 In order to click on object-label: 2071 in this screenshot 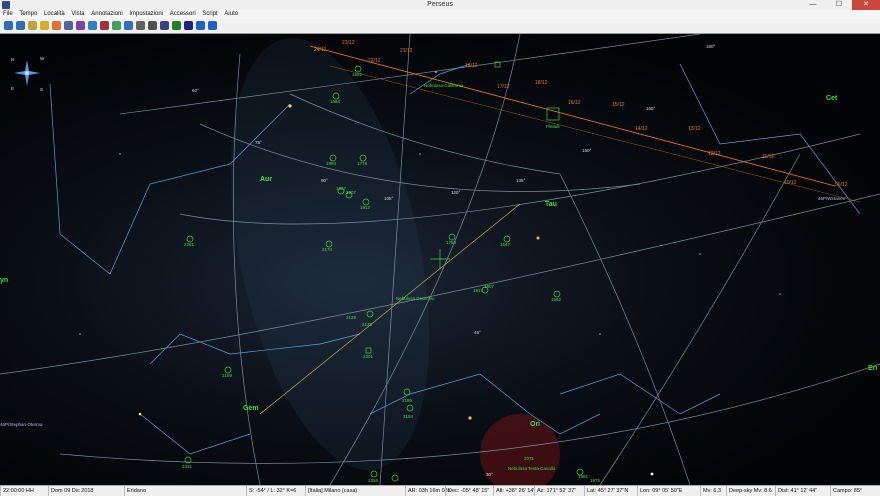, I will do `click(529, 458)`.